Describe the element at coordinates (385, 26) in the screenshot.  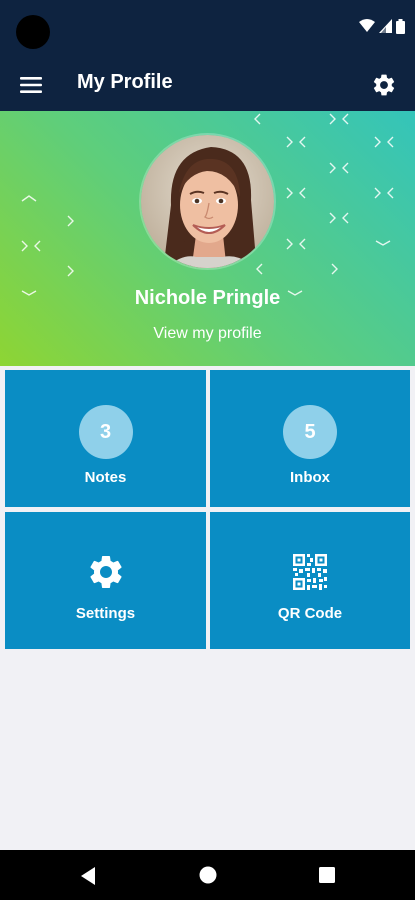
I see `signal-icon` at that location.